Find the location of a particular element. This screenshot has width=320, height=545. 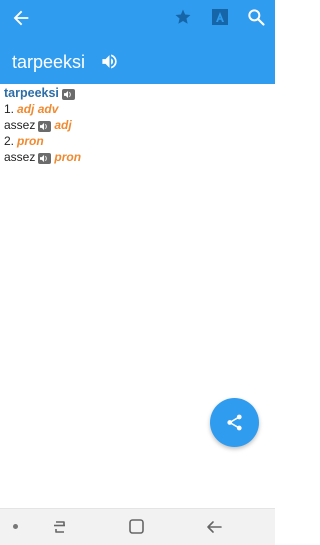

sense-1-header: 1. adj adv is located at coordinates (136, 110).